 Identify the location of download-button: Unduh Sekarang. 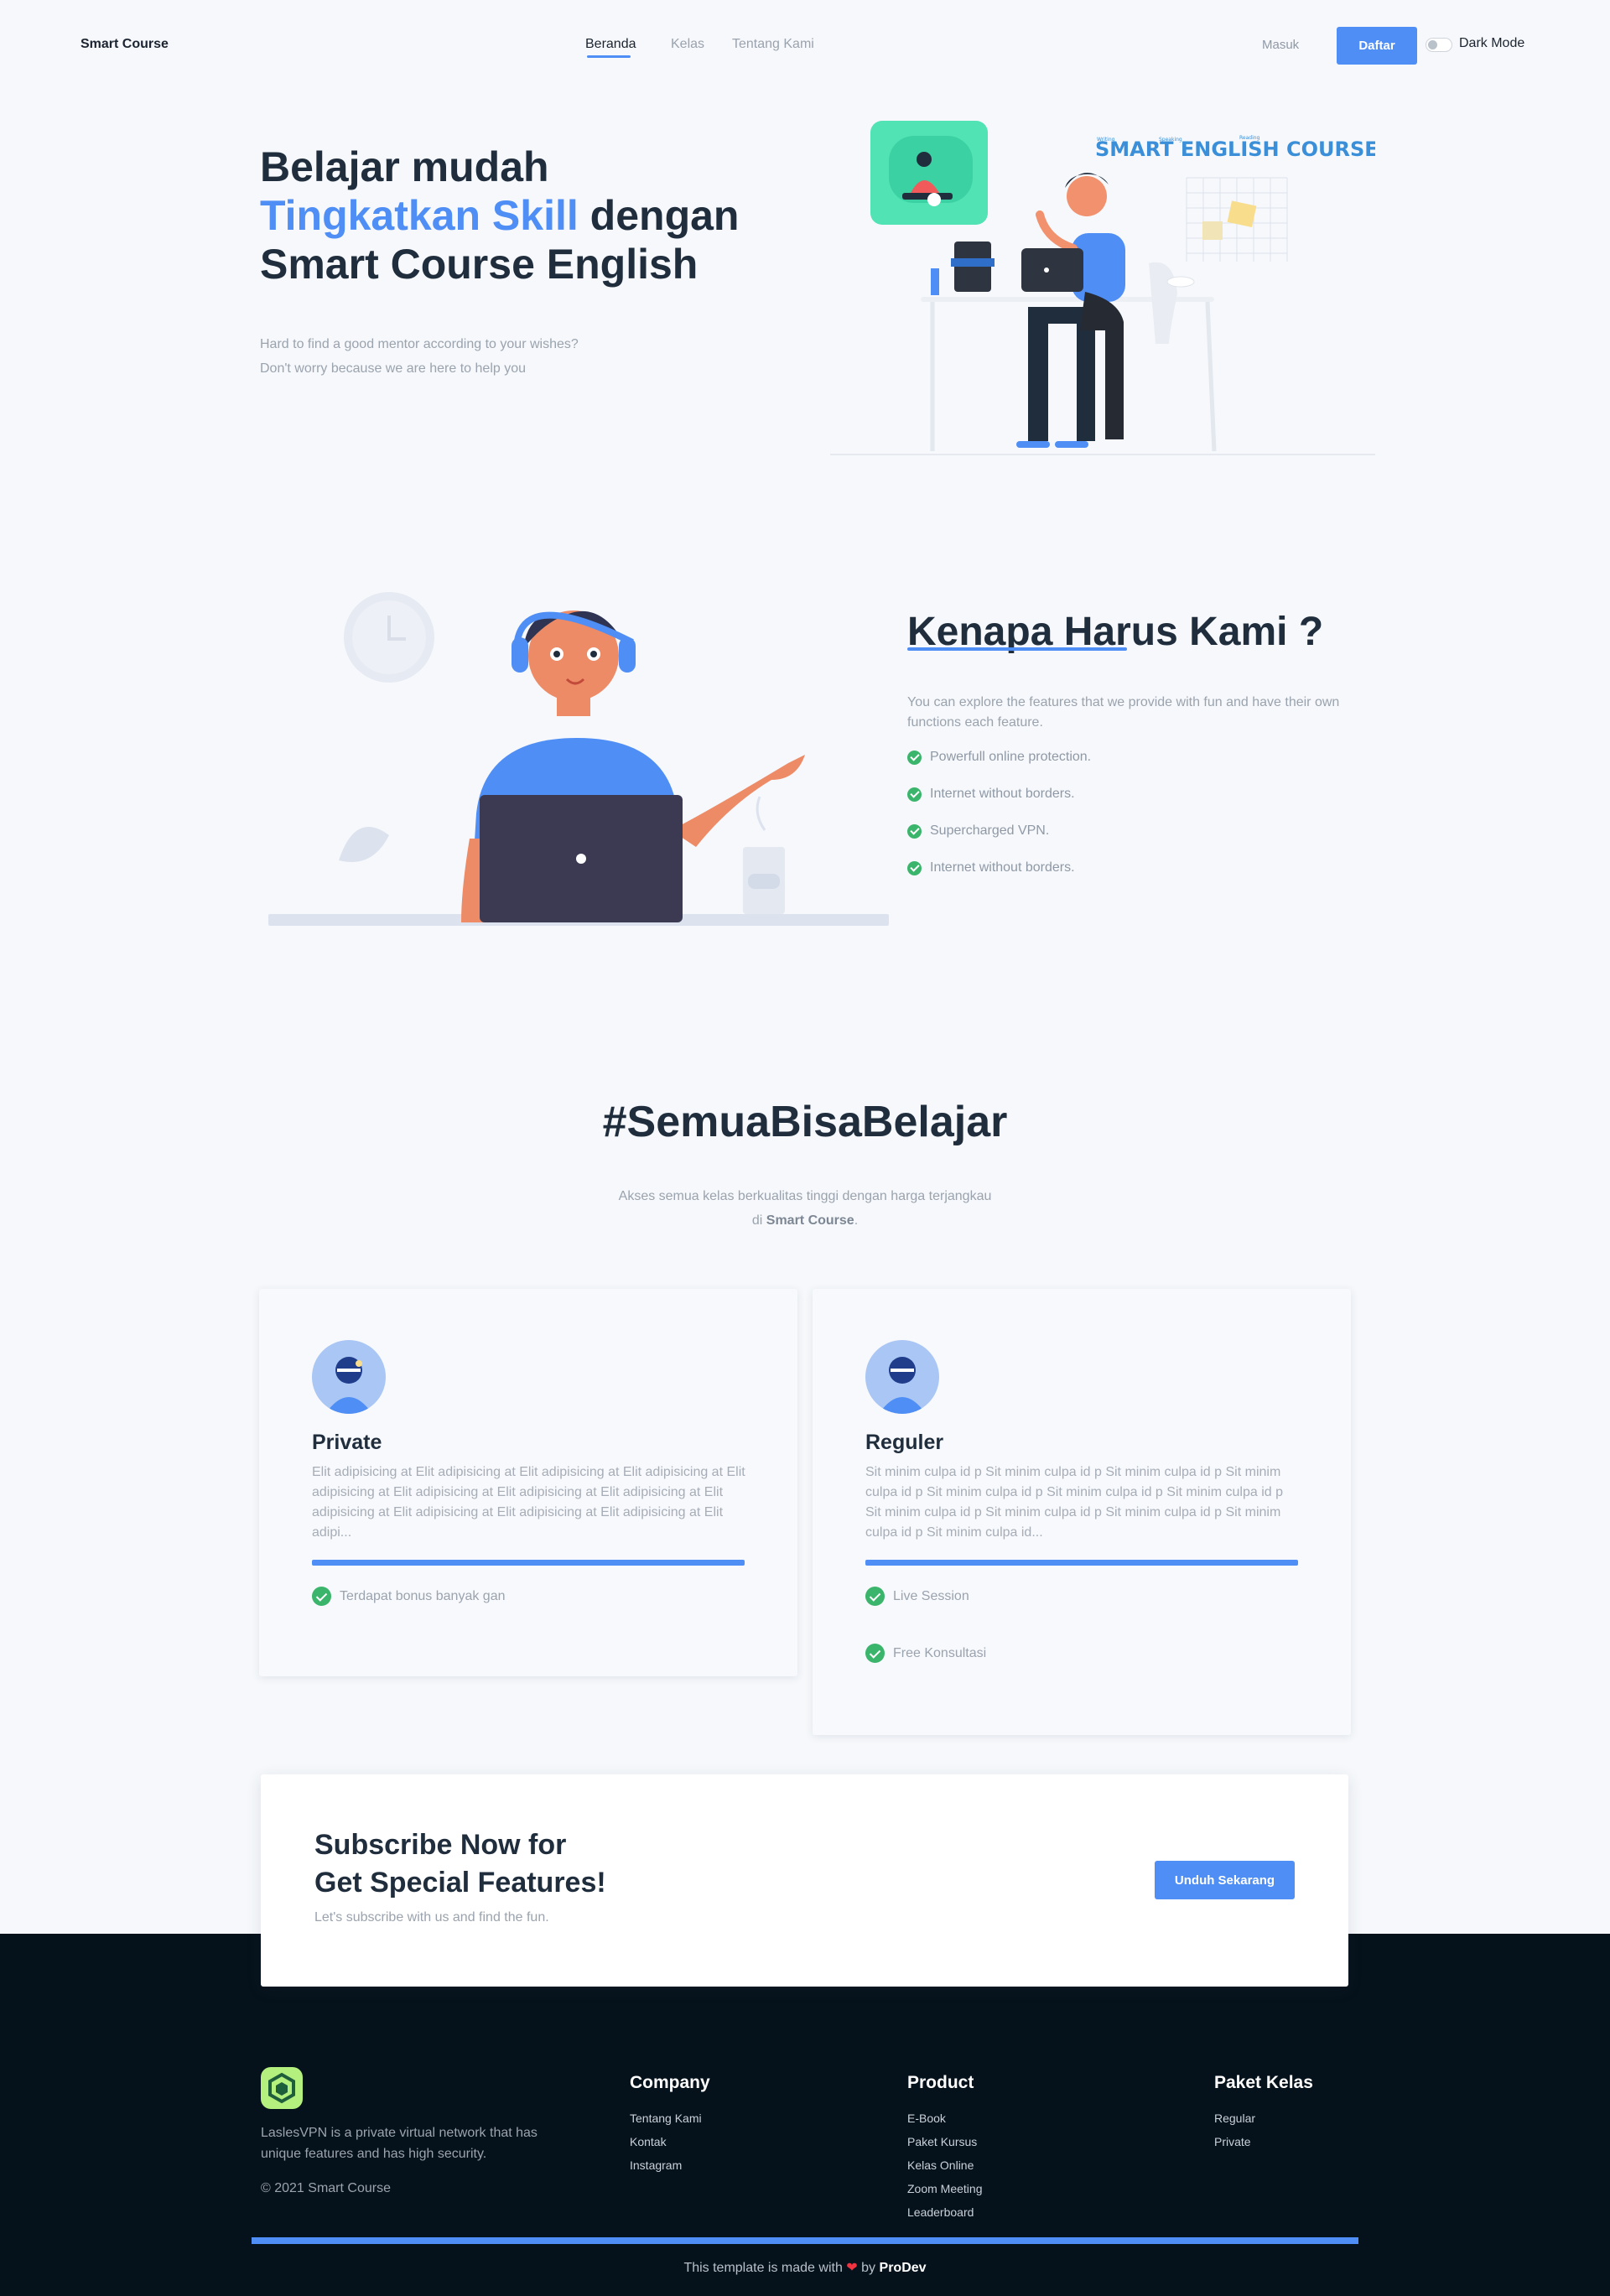
(1225, 1880).